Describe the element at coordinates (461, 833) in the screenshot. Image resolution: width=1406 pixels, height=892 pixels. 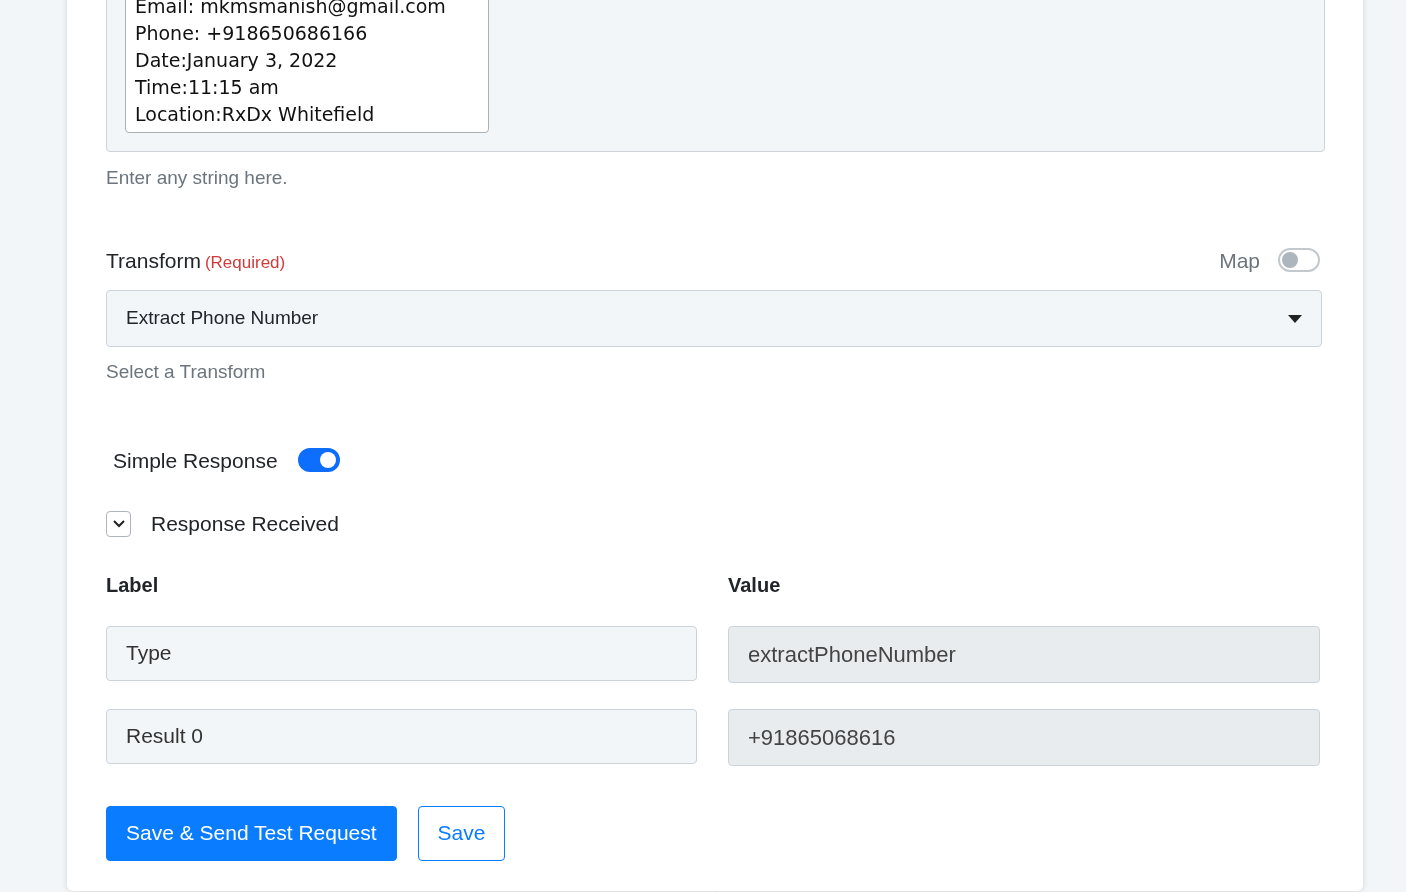
I see `save-button: Save` at that location.